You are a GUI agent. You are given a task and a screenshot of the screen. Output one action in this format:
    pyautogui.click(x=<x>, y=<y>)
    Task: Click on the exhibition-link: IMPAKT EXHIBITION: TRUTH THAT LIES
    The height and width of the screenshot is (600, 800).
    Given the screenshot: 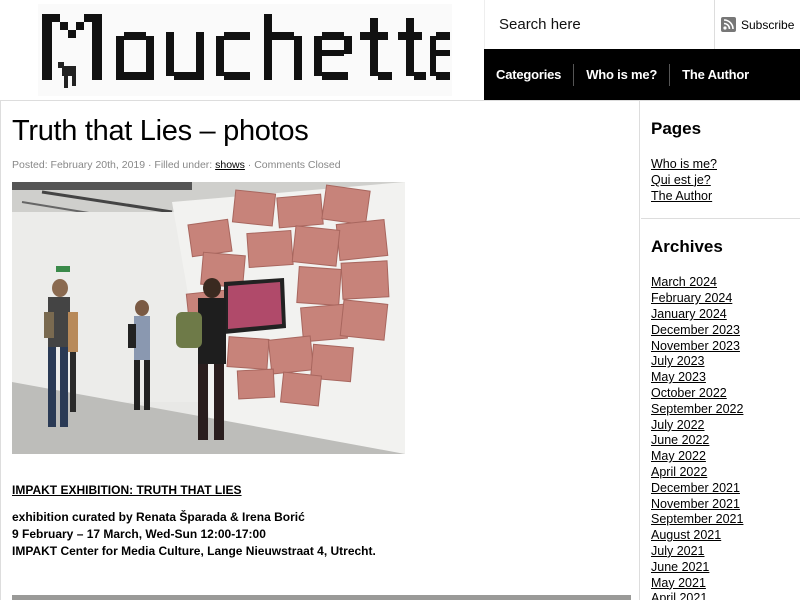 What is the action you would take?
    pyautogui.click(x=312, y=490)
    